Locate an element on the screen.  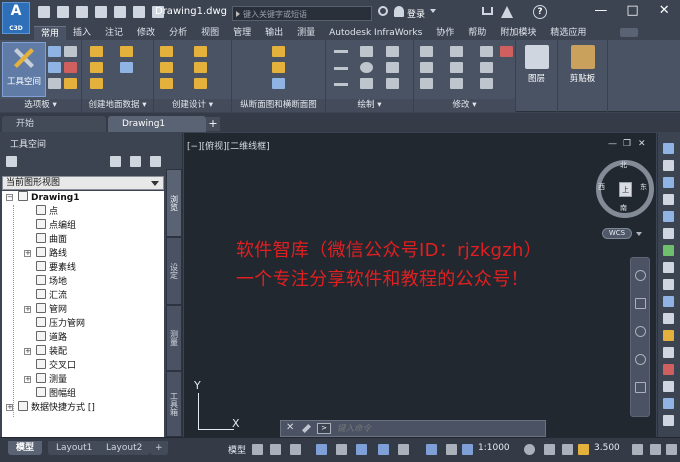
text-icon is located at coordinates (366, 83).